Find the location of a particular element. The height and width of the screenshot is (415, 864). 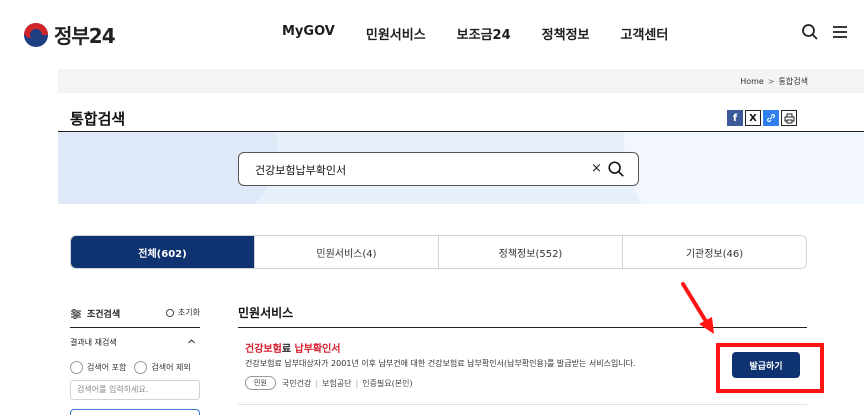

share-toolbar: f X is located at coordinates (763, 118).